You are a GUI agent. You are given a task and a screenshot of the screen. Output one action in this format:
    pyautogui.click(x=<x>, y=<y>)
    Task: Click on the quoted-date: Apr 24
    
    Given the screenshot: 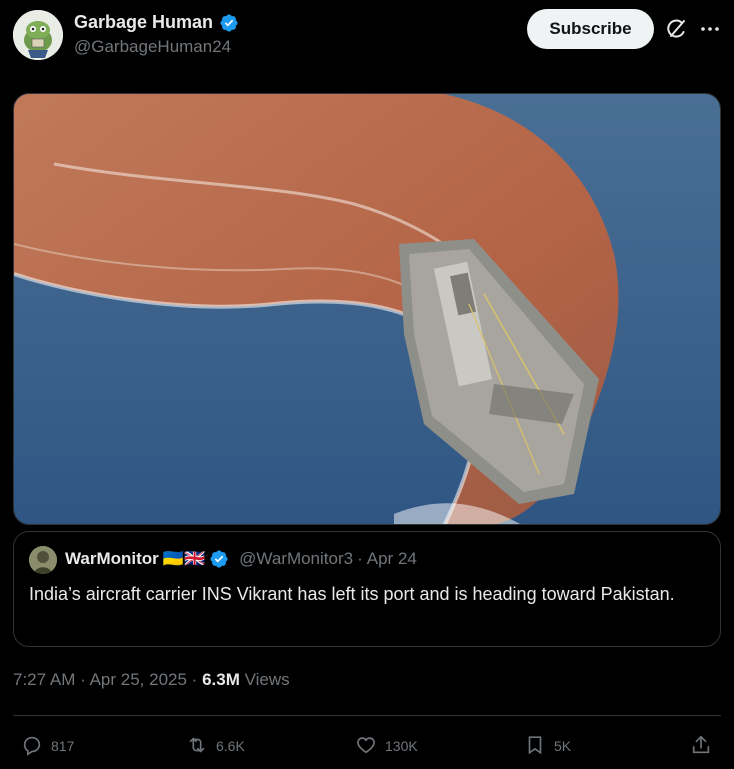 What is the action you would take?
    pyautogui.click(x=392, y=559)
    